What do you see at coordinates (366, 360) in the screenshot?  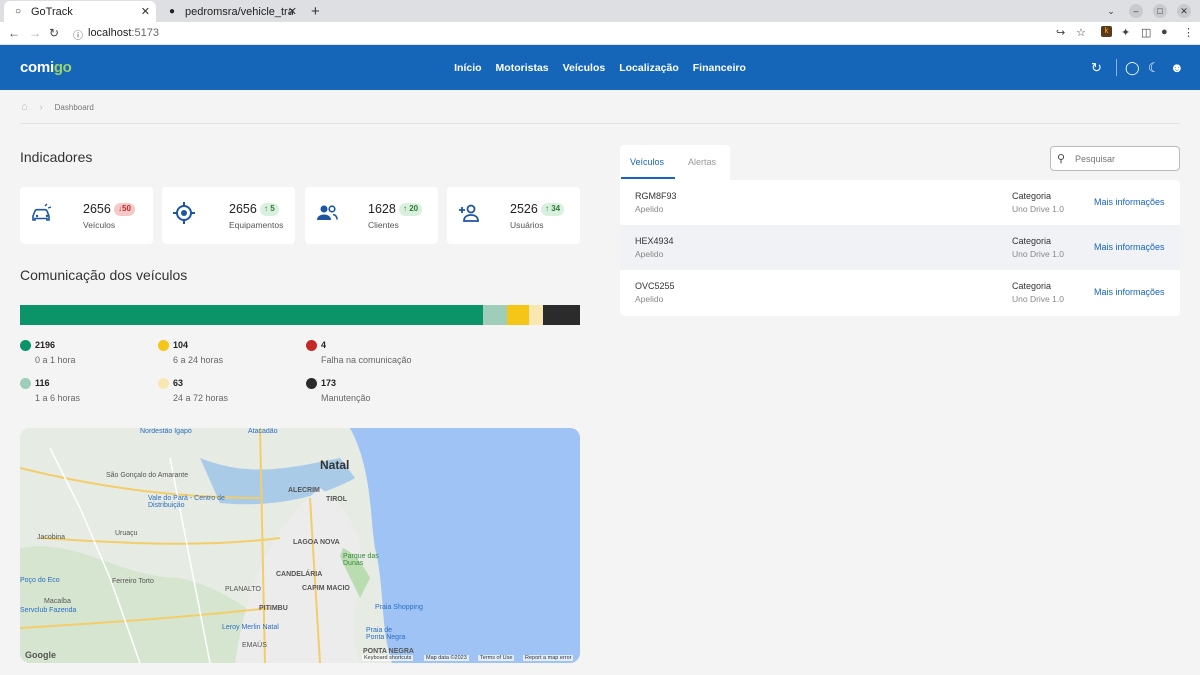 I see `legend-label: Falha na comunicação` at bounding box center [366, 360].